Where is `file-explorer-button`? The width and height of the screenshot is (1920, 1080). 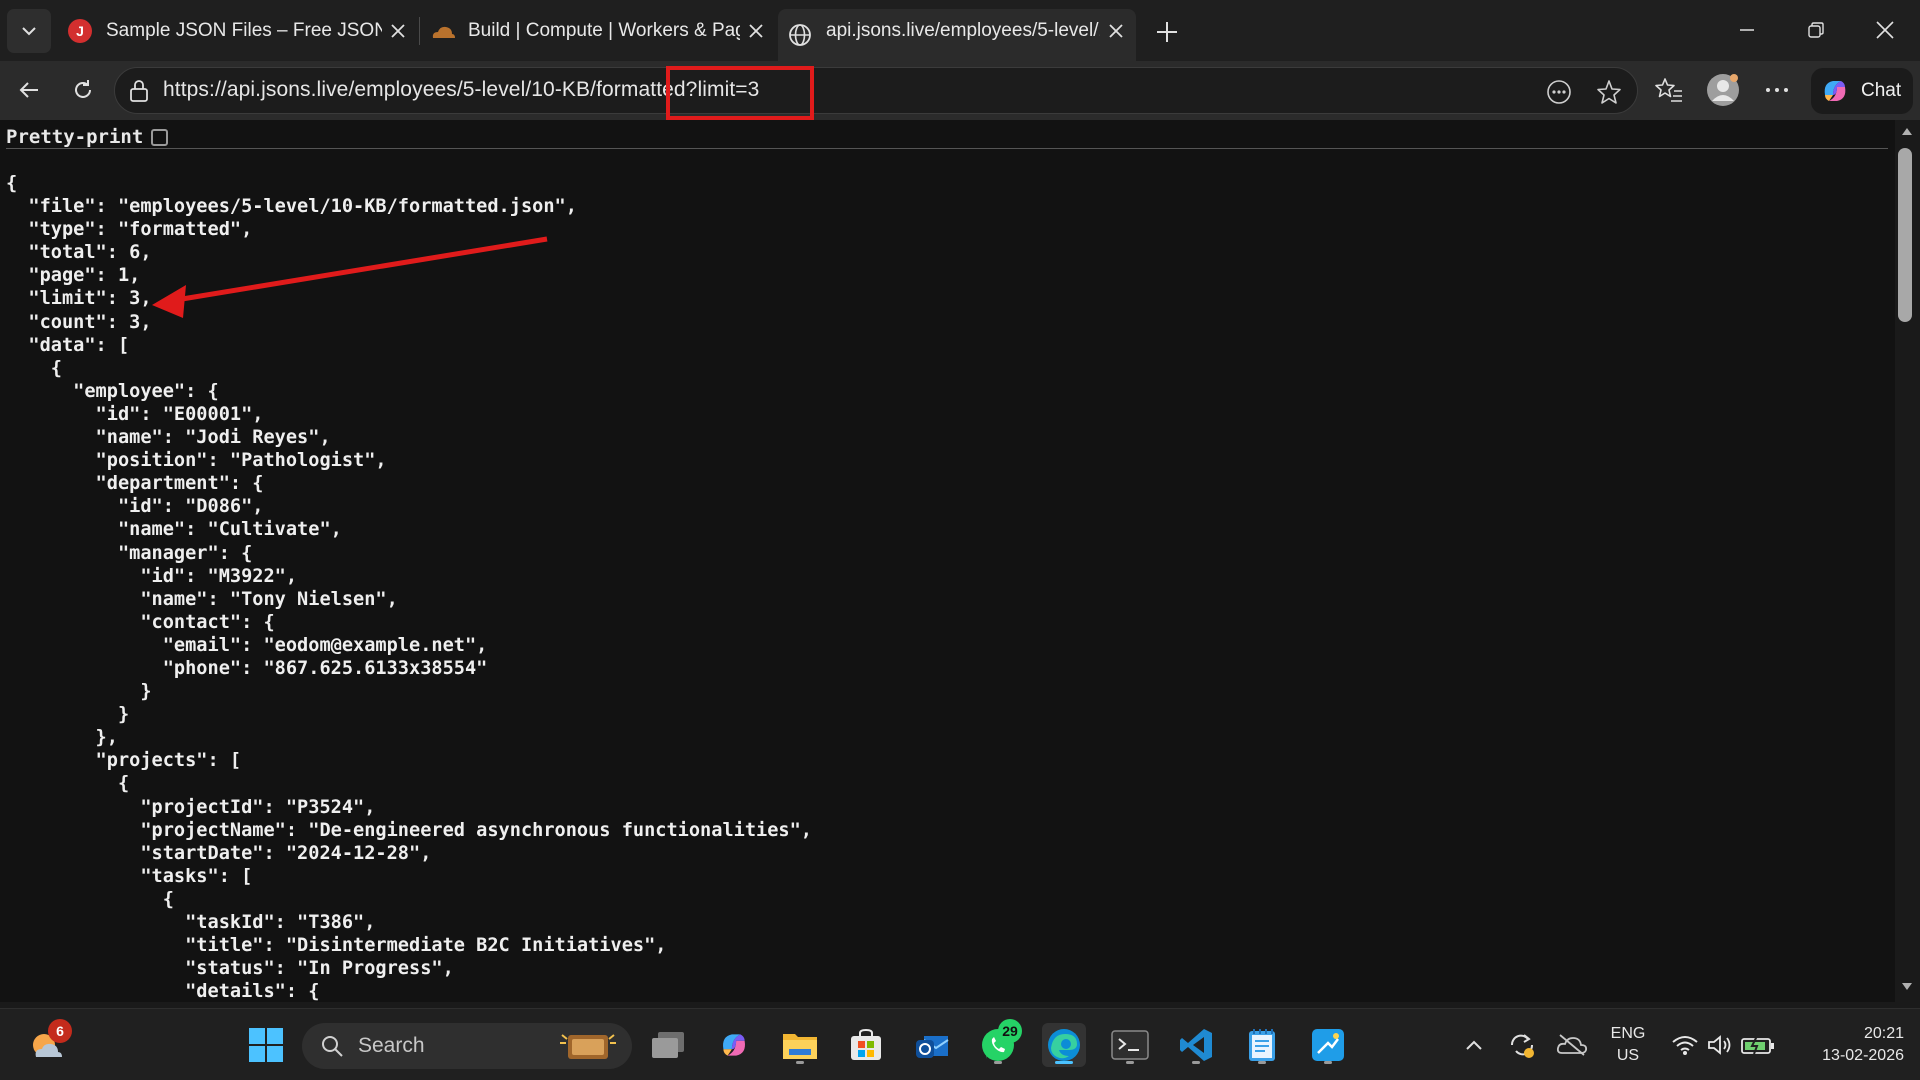
file-explorer-button is located at coordinates (800, 1045).